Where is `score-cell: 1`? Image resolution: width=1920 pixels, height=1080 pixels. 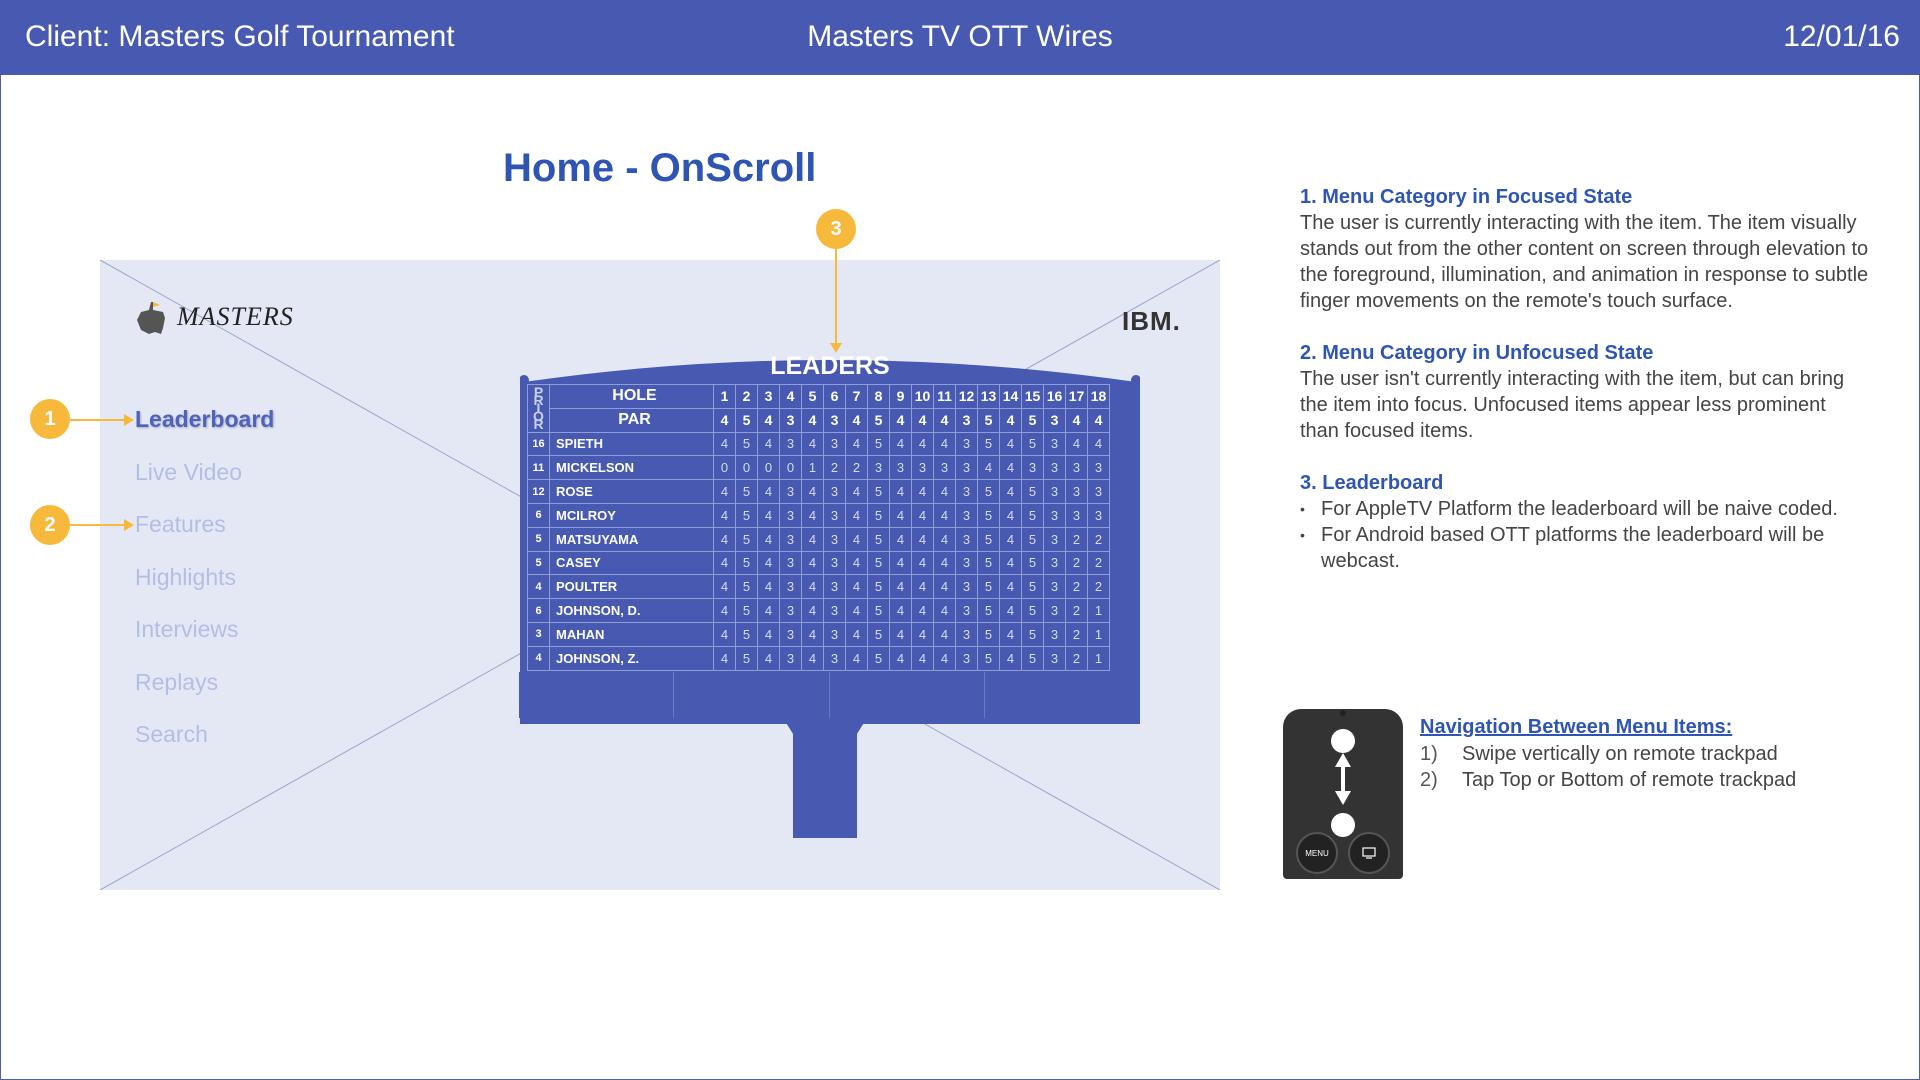 score-cell: 1 is located at coordinates (1098, 658).